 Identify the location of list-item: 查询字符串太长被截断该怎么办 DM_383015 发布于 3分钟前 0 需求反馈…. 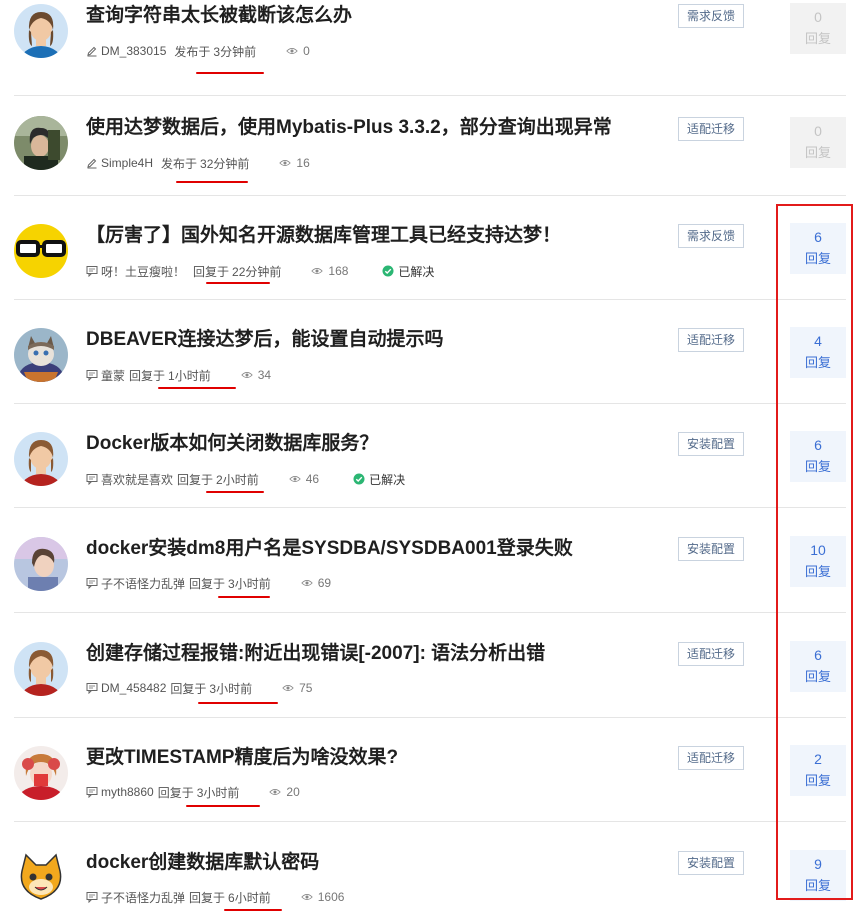
(430, 48).